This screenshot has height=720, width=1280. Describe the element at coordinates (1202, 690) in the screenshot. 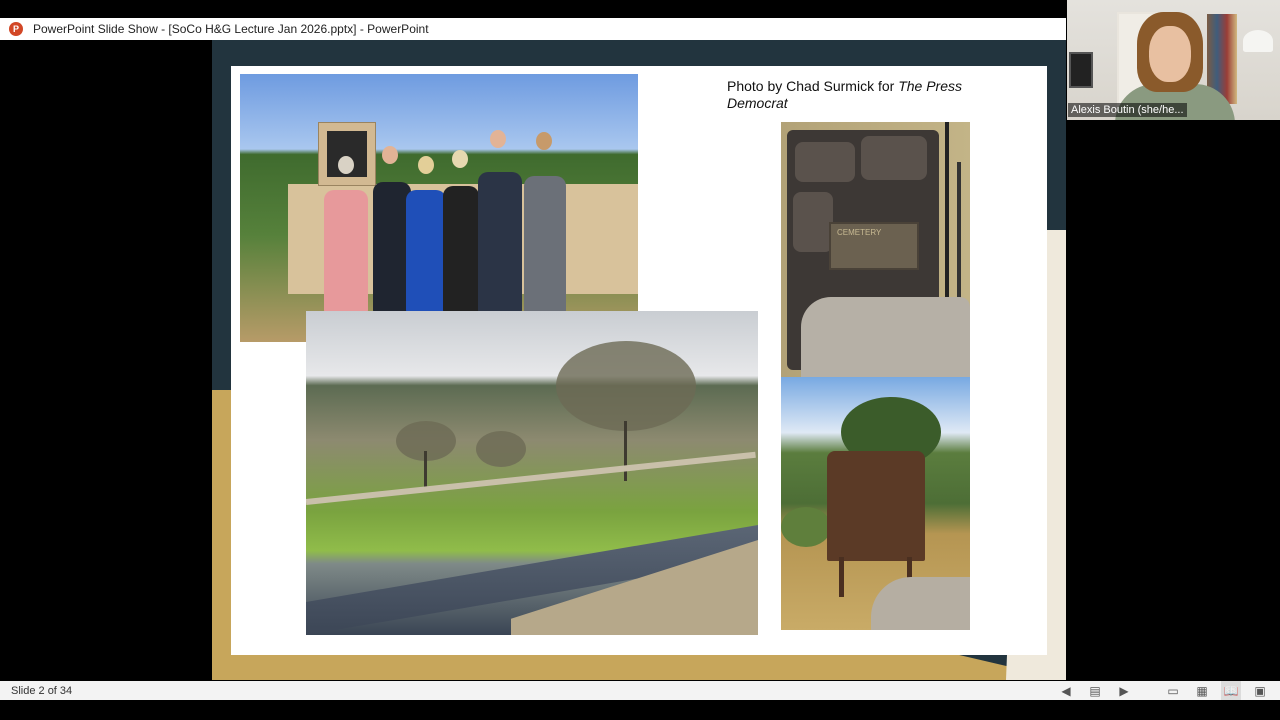

I see `slide-sorter-icon: ▦` at that location.